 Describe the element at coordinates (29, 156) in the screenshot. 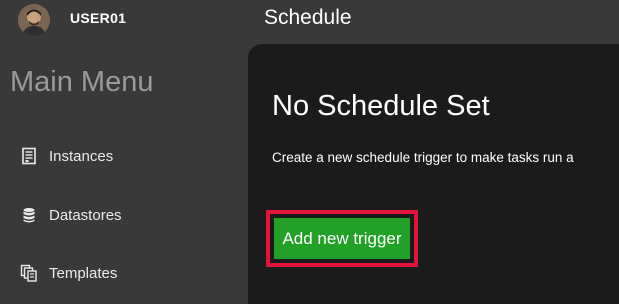

I see `instances-icon` at that location.